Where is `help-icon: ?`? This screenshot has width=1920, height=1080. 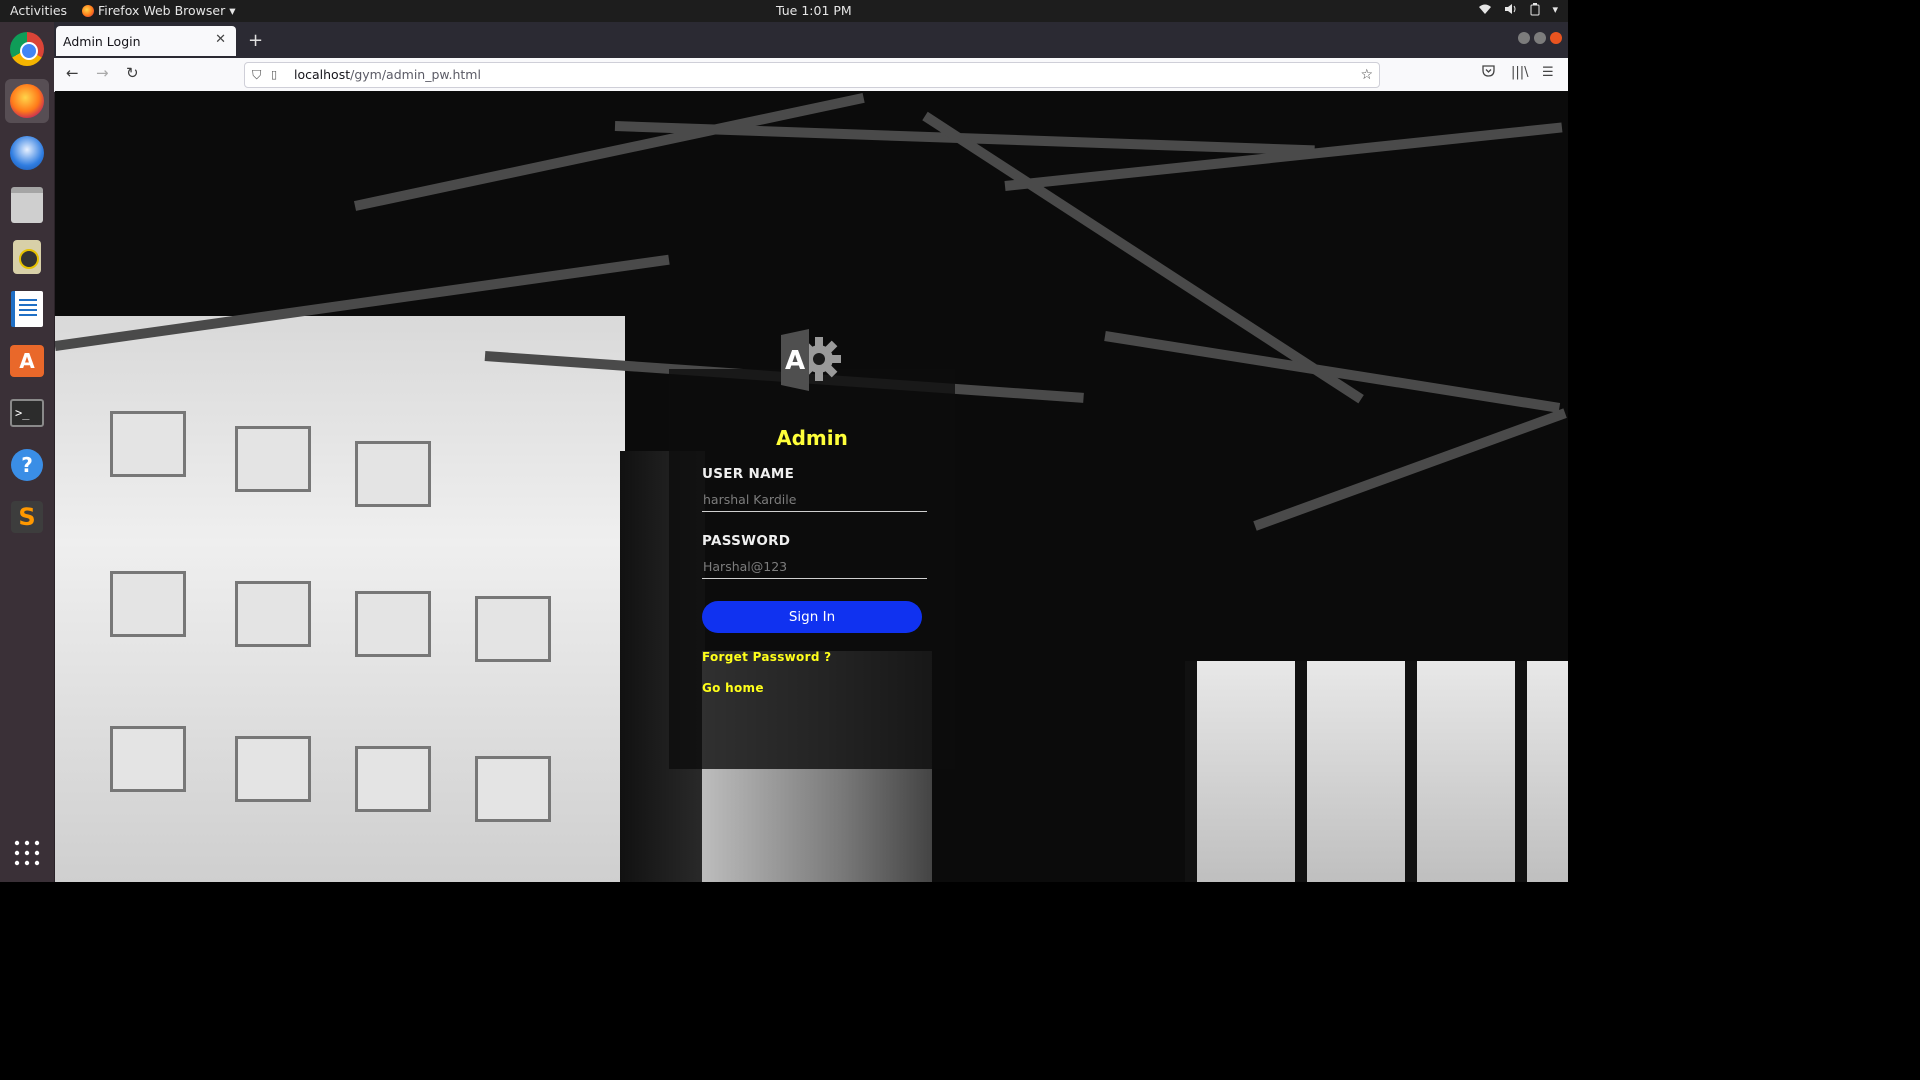
help-icon: ? is located at coordinates (27, 465).